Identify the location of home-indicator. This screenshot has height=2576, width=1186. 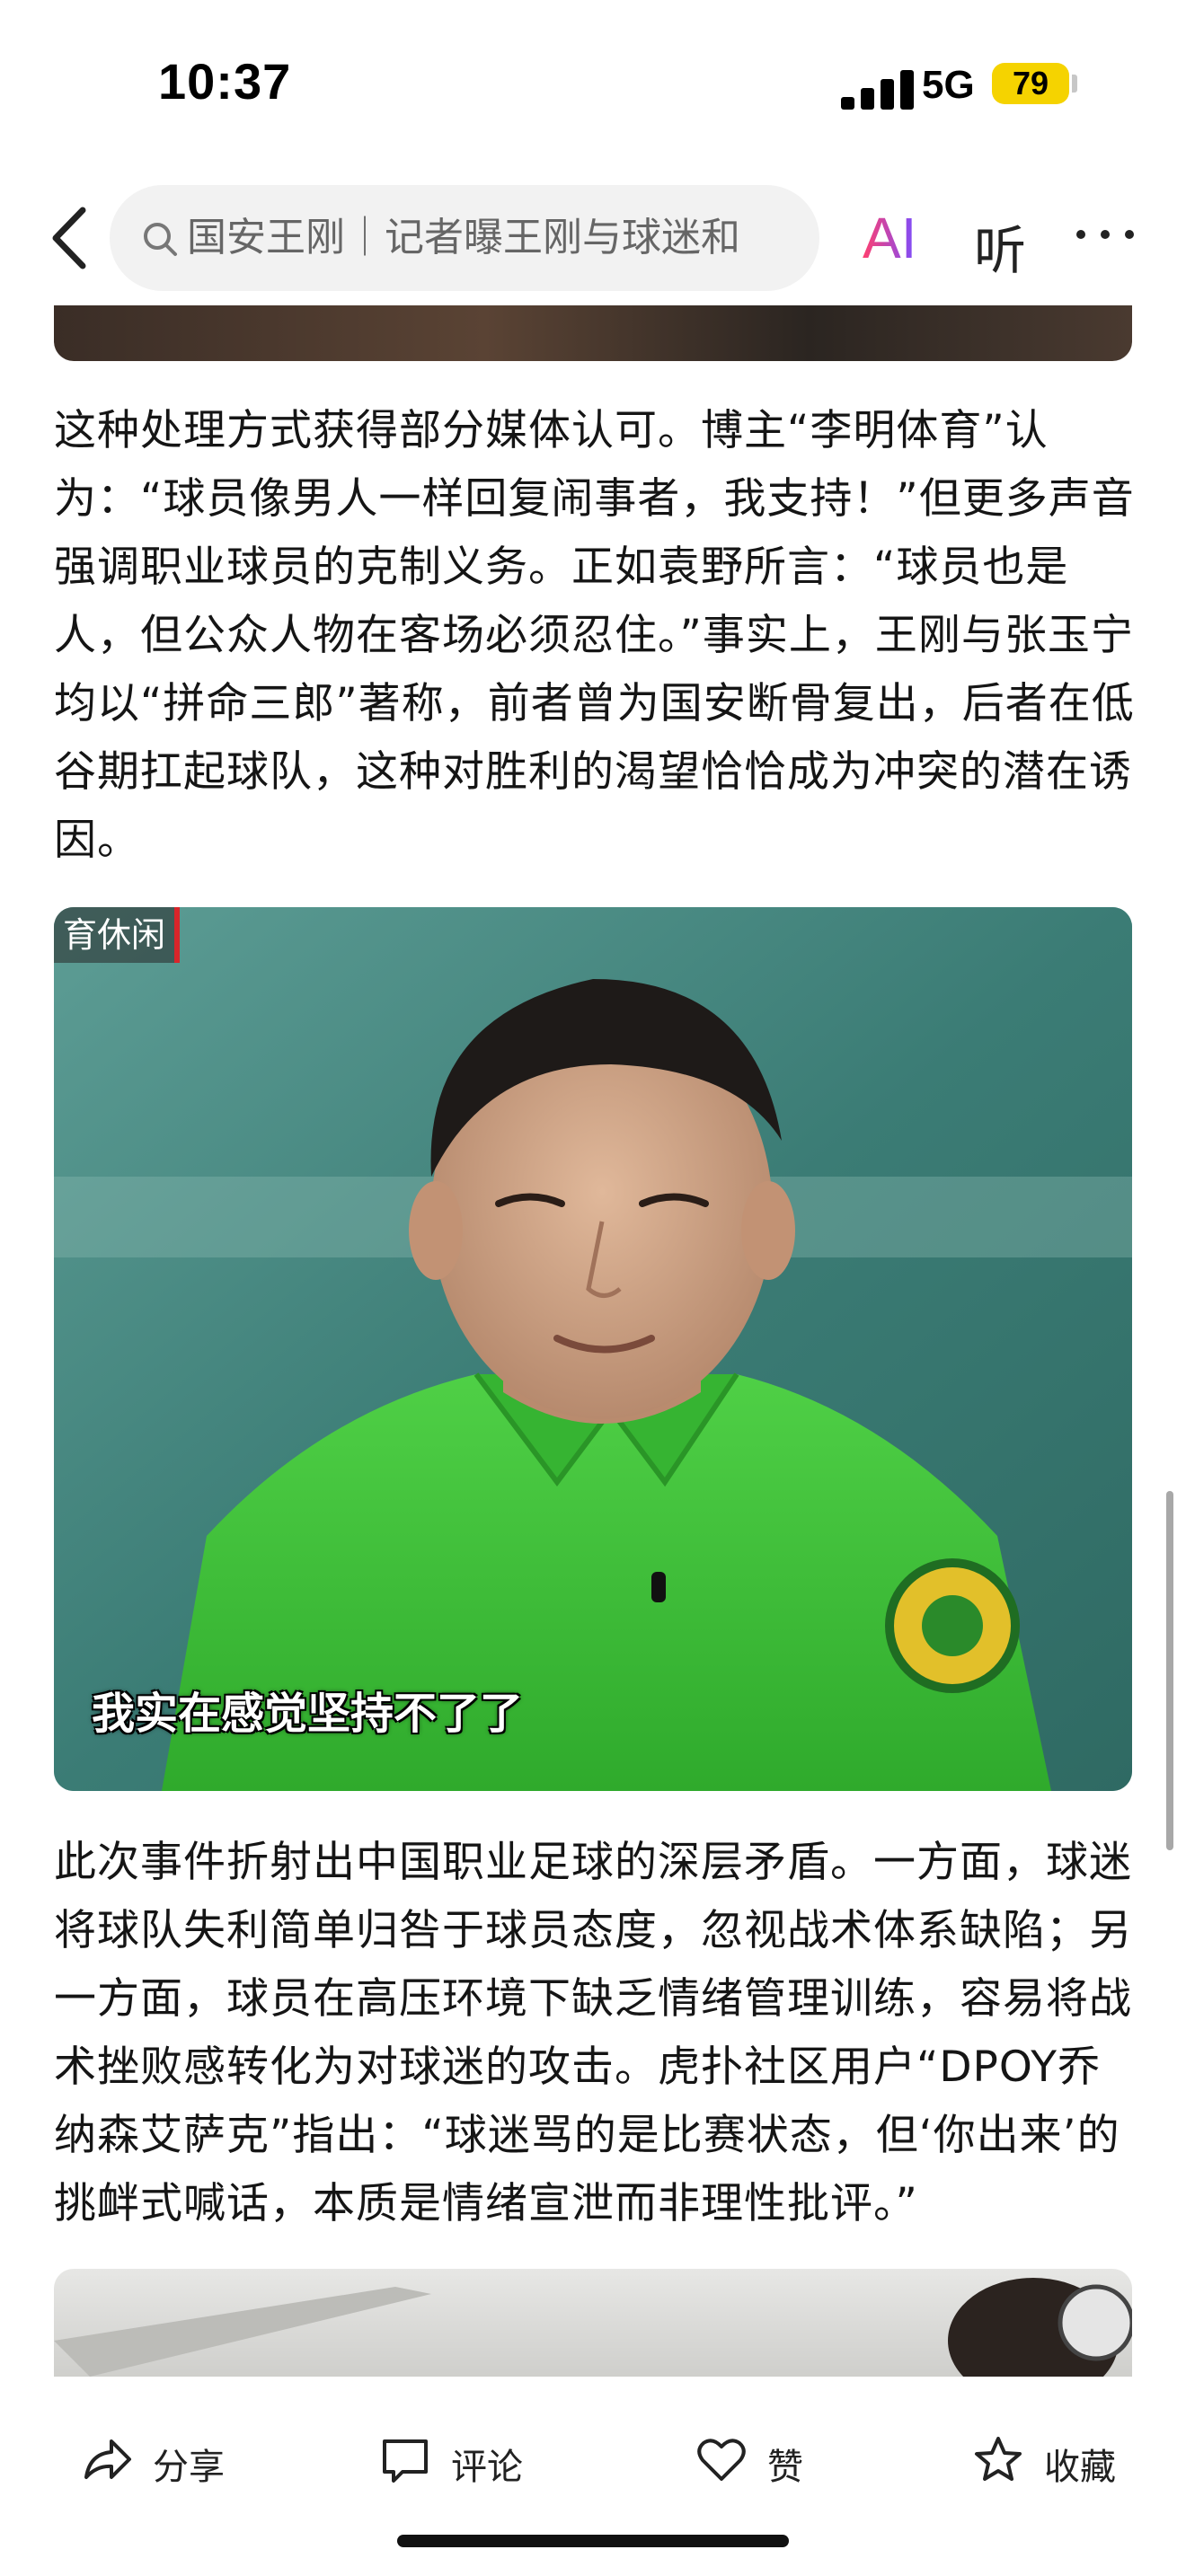
(593, 2541).